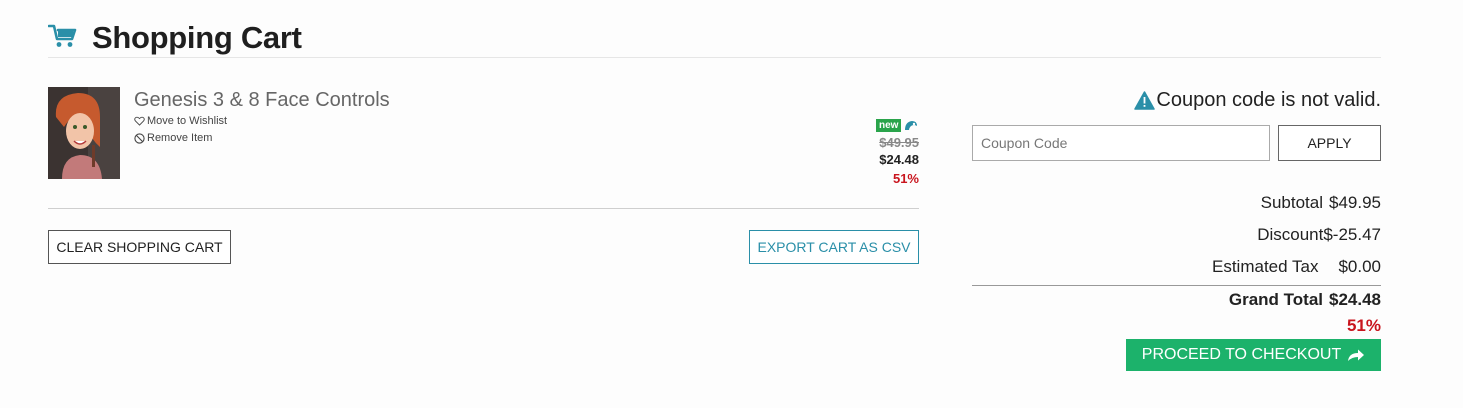  What do you see at coordinates (1359, 266) in the screenshot?
I see `tax-value: $0.00` at bounding box center [1359, 266].